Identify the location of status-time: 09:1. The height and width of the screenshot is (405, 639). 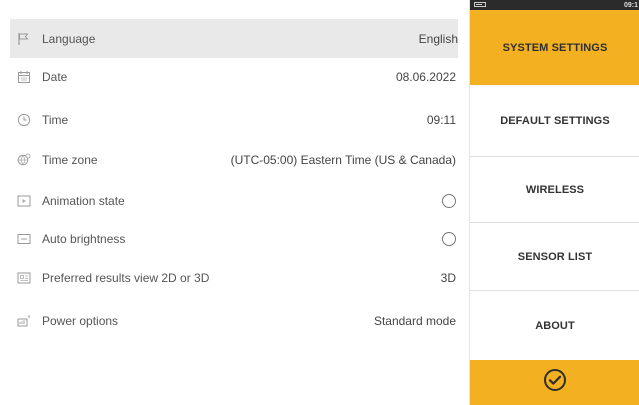
(630, 5).